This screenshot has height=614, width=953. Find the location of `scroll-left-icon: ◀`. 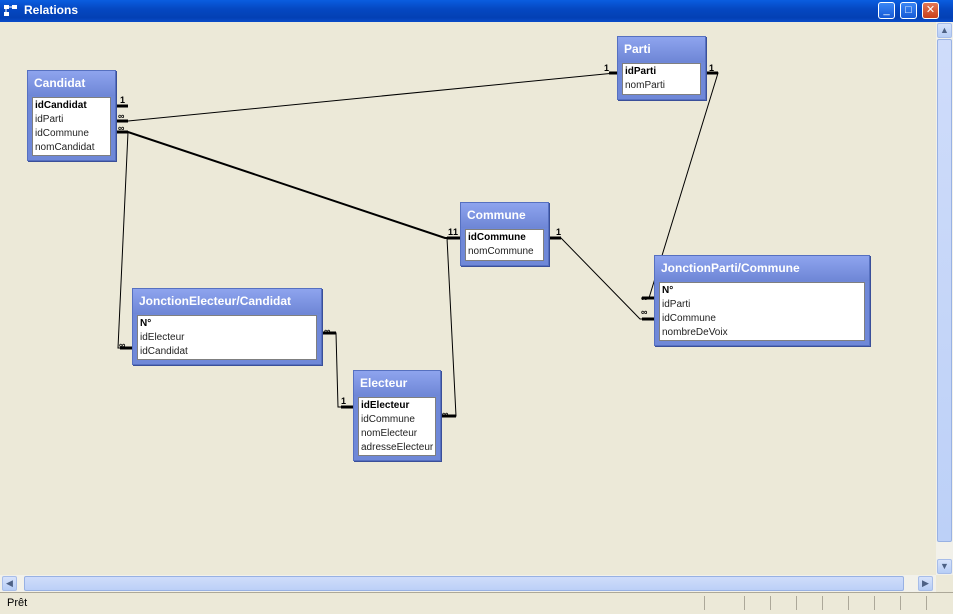

scroll-left-icon: ◀ is located at coordinates (9, 583).